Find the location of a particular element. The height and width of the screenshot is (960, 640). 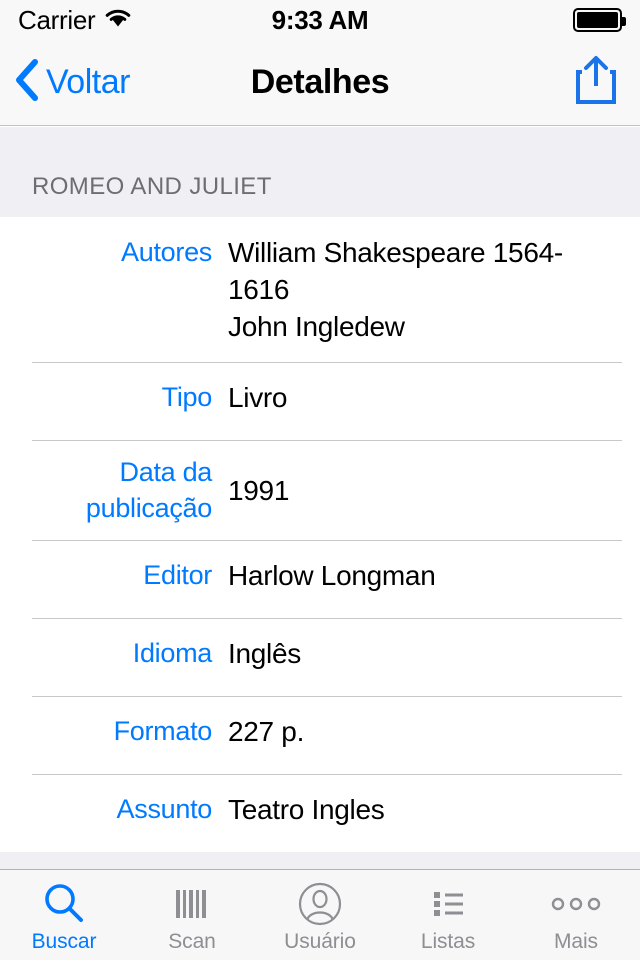

row-label: Autores is located at coordinates (166, 252).